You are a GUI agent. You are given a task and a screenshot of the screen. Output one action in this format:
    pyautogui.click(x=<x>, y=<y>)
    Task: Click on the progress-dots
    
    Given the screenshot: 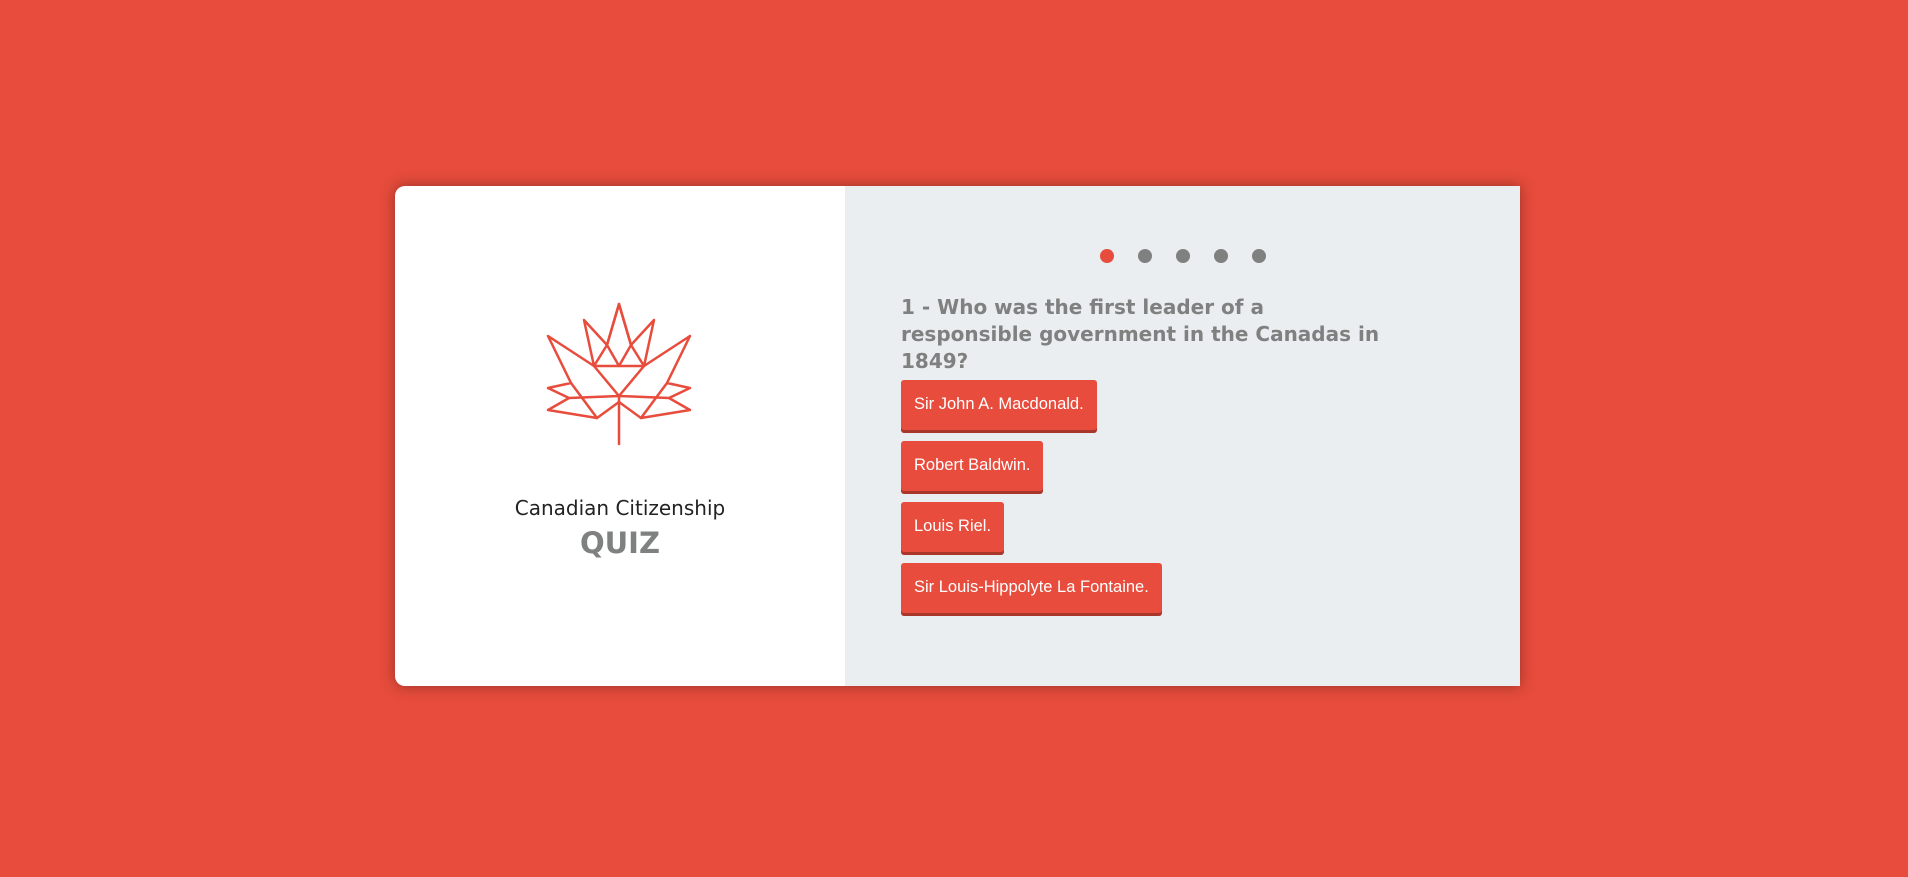 What is the action you would take?
    pyautogui.click(x=1183, y=256)
    